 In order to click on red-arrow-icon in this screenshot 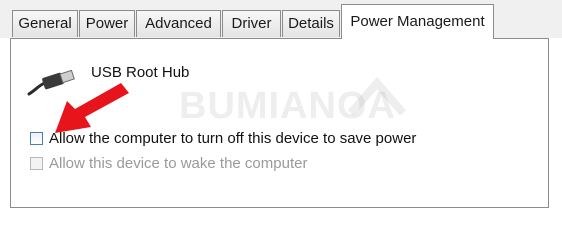, I will do `click(92, 108)`.